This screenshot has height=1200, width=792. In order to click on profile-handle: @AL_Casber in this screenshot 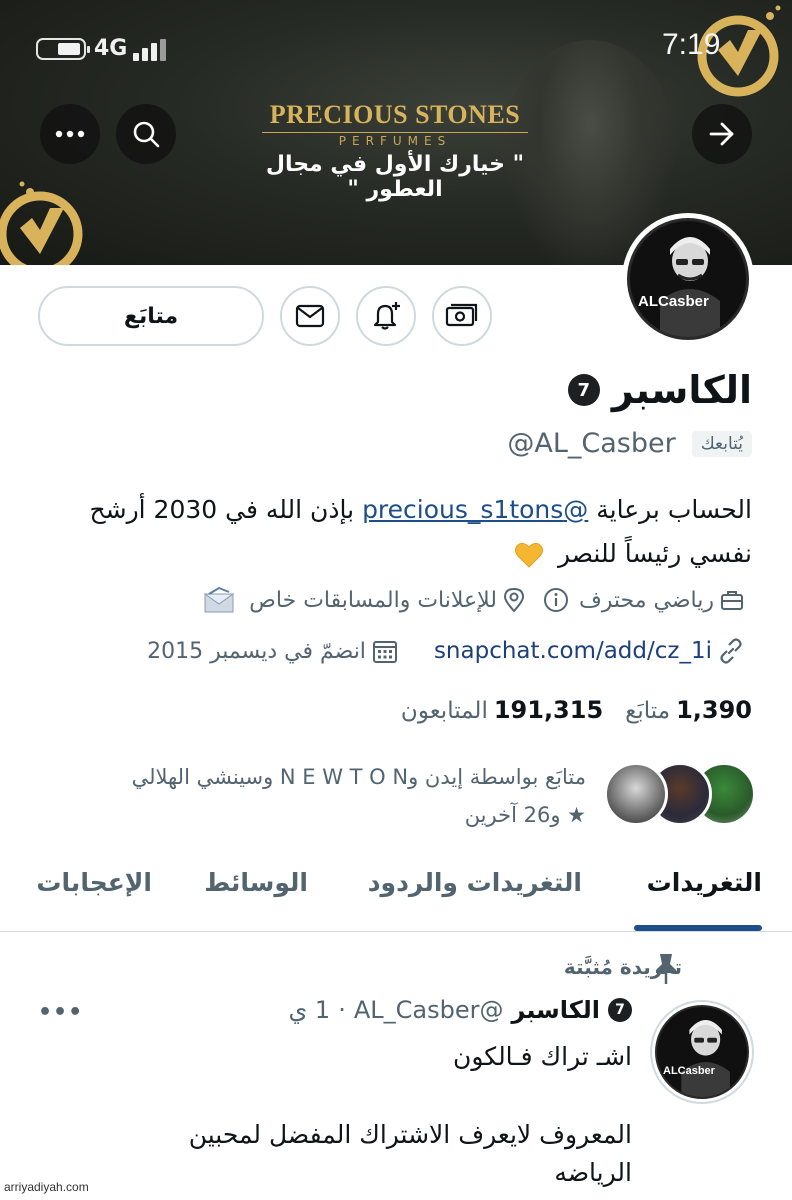, I will do `click(591, 443)`.